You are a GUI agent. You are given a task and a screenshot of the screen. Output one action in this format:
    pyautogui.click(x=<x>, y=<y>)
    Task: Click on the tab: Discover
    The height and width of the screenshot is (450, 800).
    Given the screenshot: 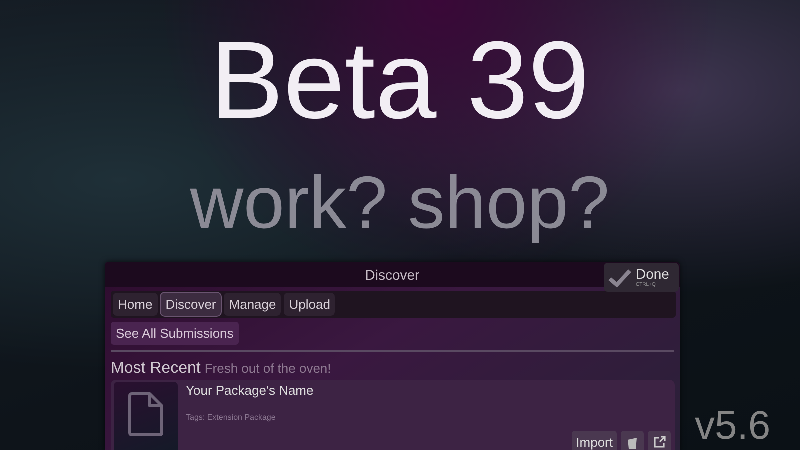 What is the action you would take?
    pyautogui.click(x=191, y=304)
    